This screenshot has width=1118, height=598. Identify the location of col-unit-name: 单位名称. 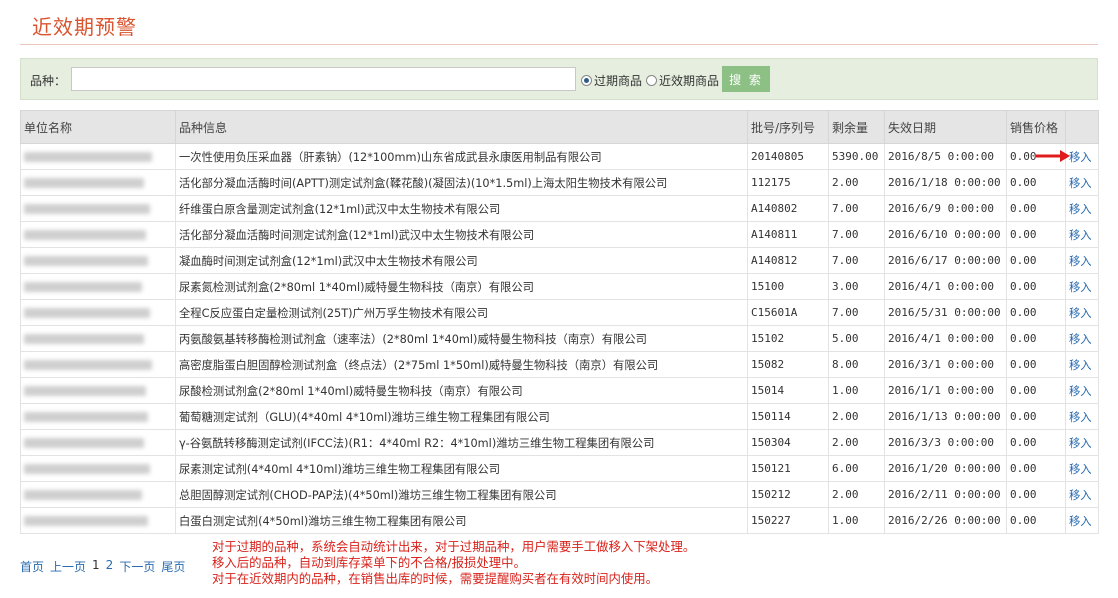
(98, 127).